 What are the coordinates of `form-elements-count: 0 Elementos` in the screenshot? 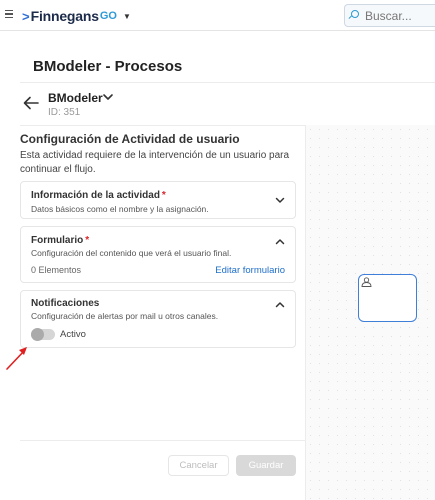 It's located at (56, 270).